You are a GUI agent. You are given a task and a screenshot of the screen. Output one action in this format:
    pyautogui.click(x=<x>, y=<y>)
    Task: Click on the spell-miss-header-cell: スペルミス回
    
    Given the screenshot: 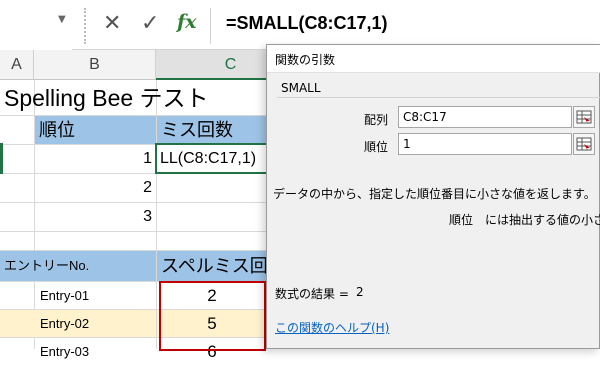 What is the action you would take?
    pyautogui.click(x=213, y=266)
    